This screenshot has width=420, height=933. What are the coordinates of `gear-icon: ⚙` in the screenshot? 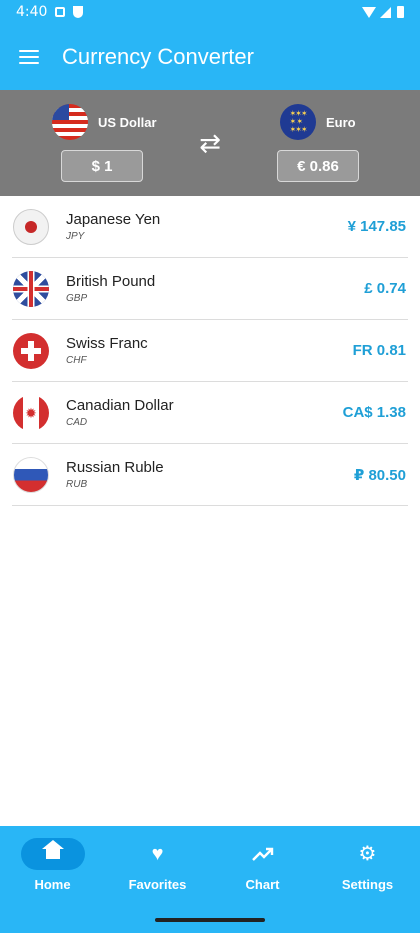 It's located at (367, 854).